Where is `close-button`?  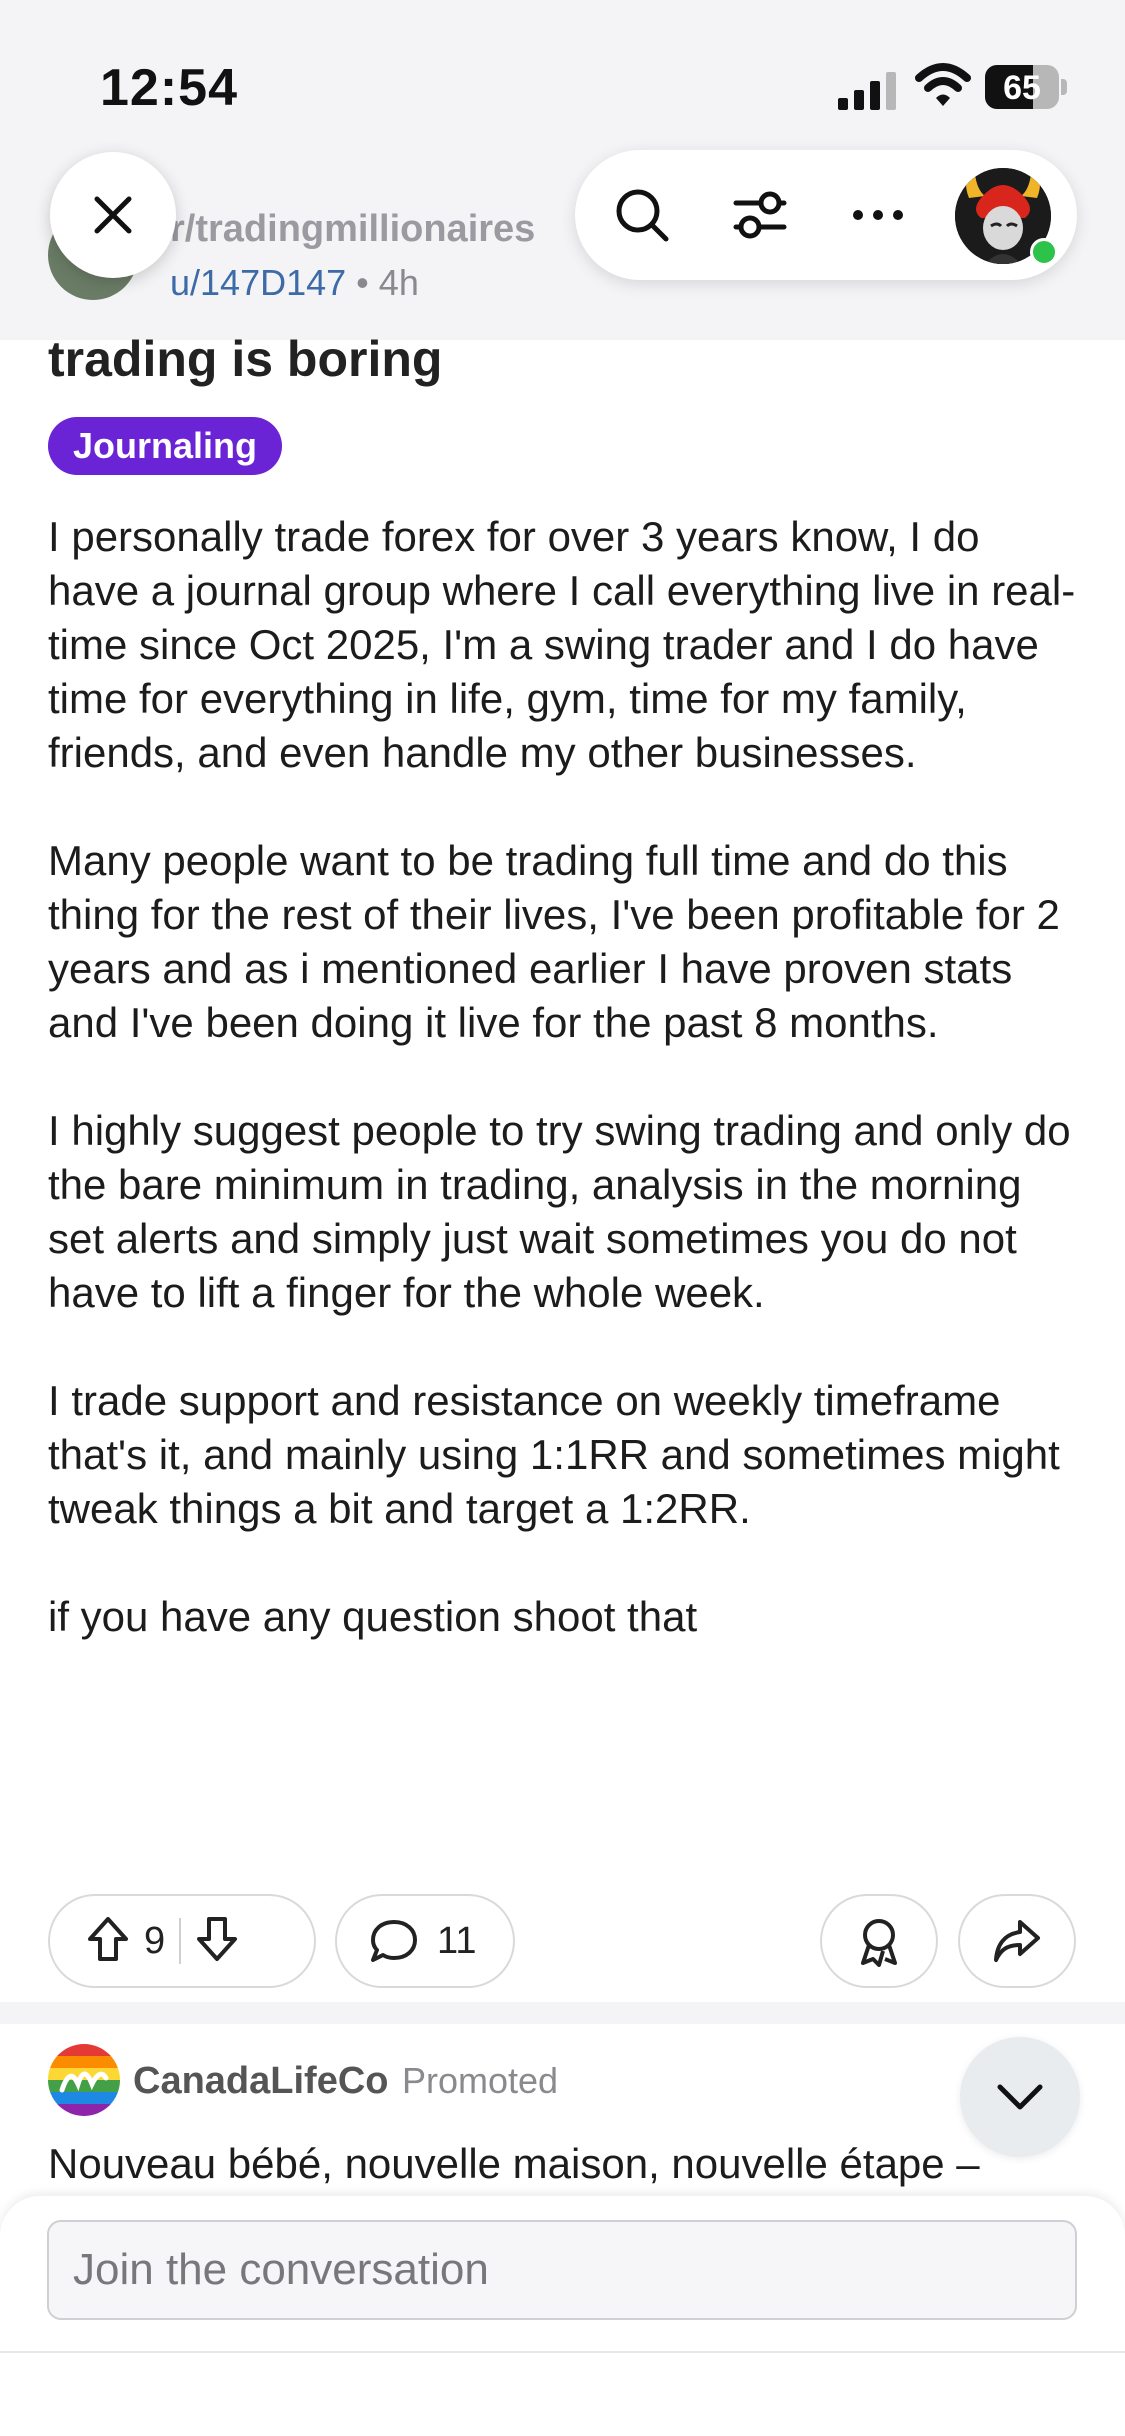
close-button is located at coordinates (113, 215).